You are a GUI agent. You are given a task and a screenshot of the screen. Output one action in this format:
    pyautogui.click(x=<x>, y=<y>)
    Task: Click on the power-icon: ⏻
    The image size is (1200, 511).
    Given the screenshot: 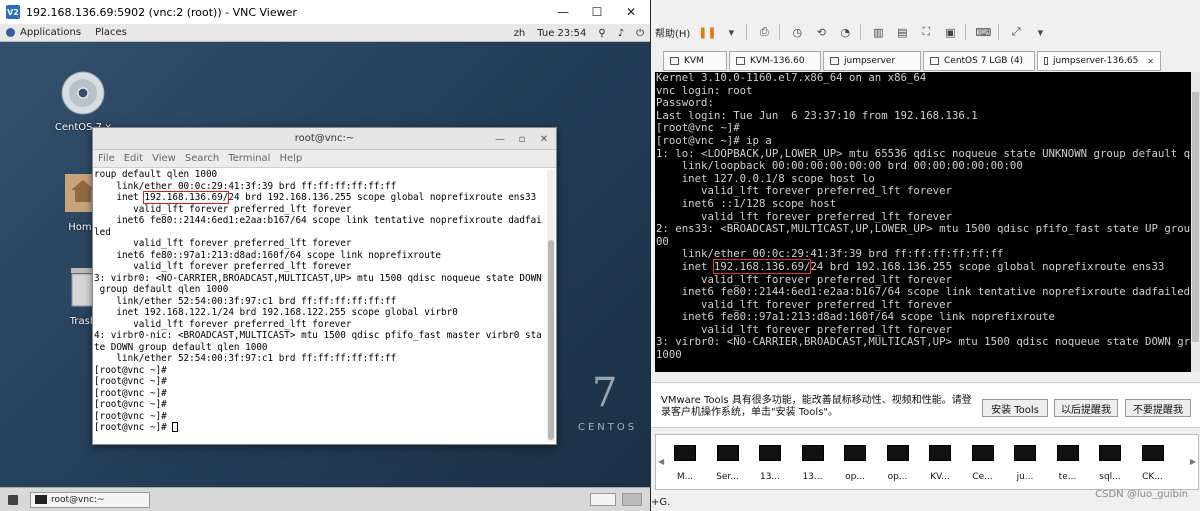 What is the action you would take?
    pyautogui.click(x=640, y=33)
    